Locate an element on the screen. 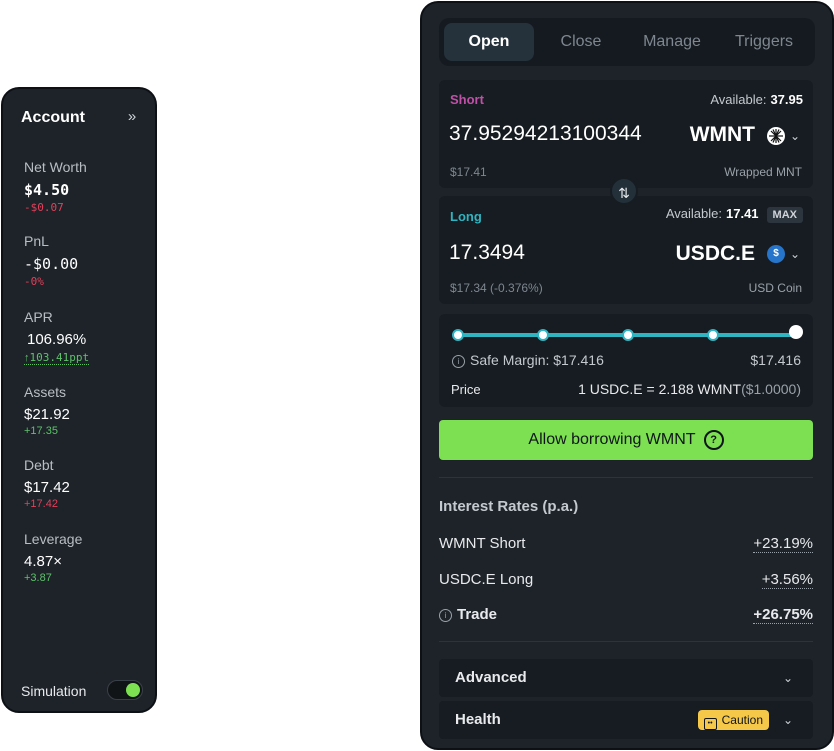  stat-value: 106.96% is located at coordinates (57, 339).